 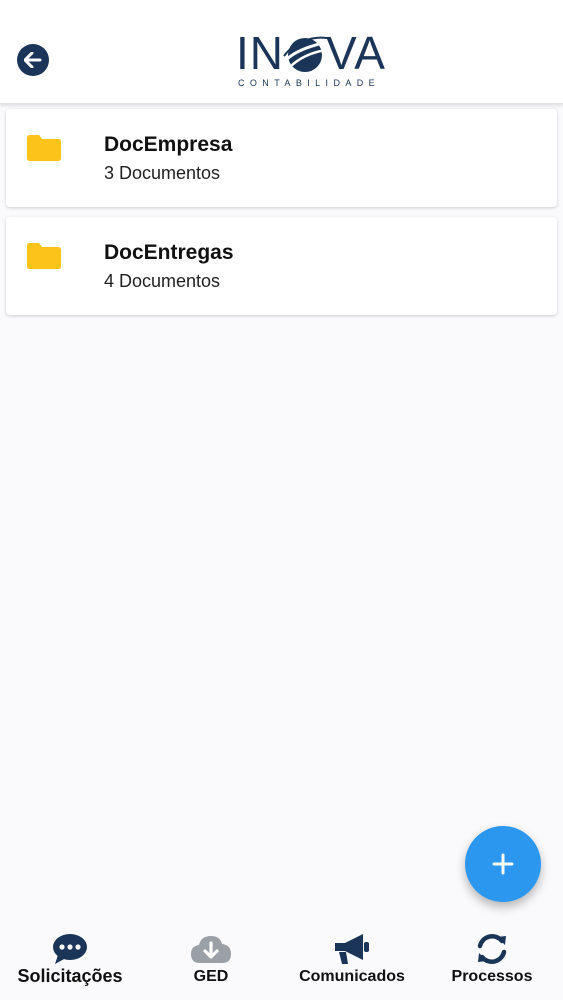 I want to click on logo-word-left: IN, so click(x=260, y=53).